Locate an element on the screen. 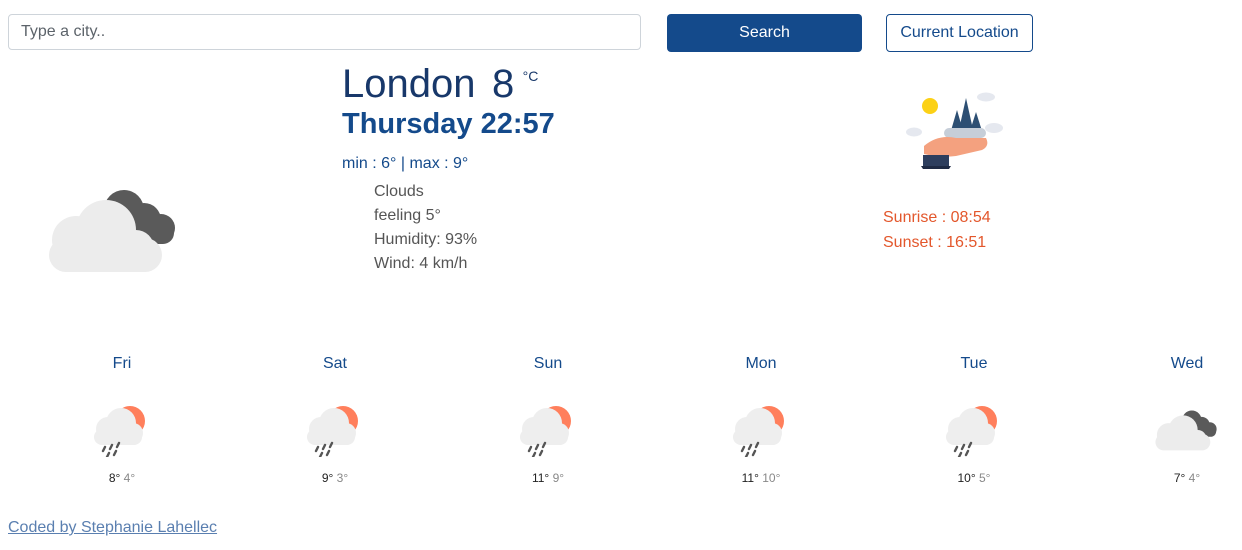 This screenshot has height=550, width=1242. forecast-day-name: Mon is located at coordinates (761, 363).